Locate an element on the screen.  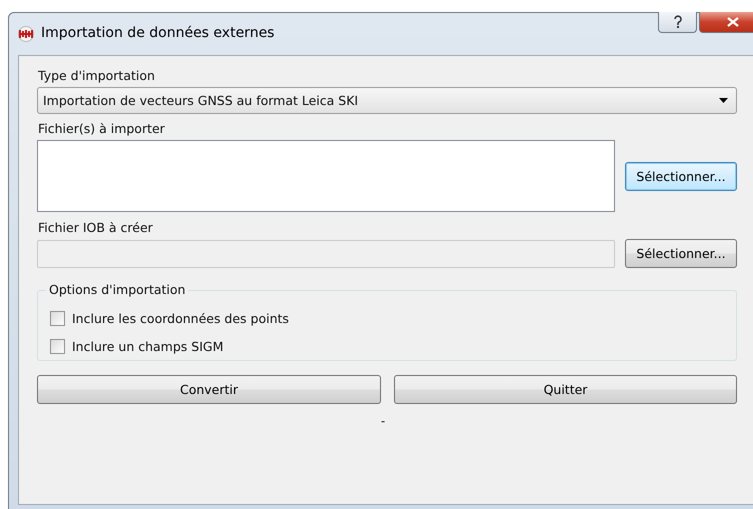
close-button is located at coordinates (726, 22).